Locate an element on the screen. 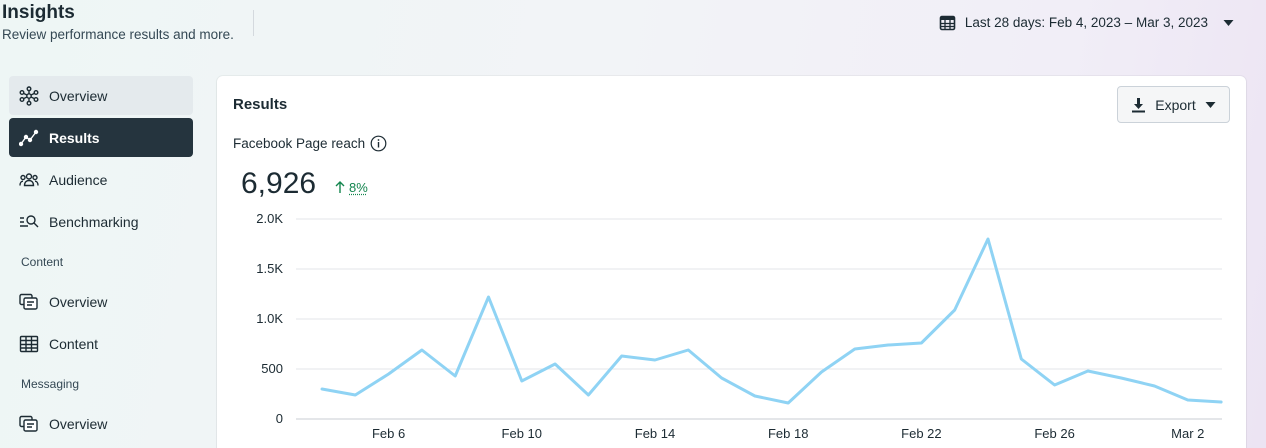  x-tick-label: Feb 6 is located at coordinates (388, 433).